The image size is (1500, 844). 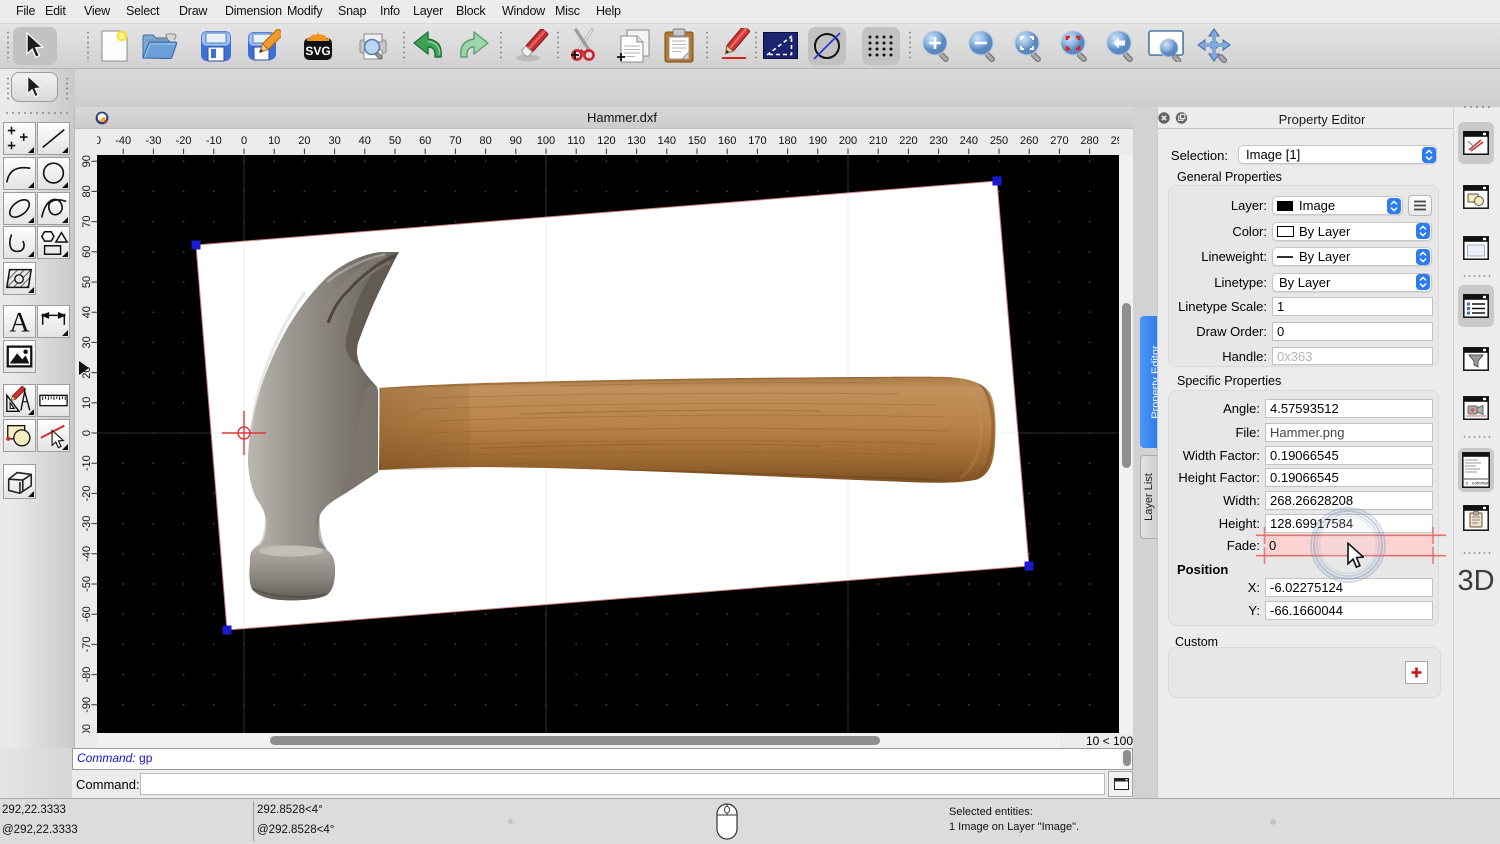 I want to click on svg-text: c command, so click(x=1478, y=483).